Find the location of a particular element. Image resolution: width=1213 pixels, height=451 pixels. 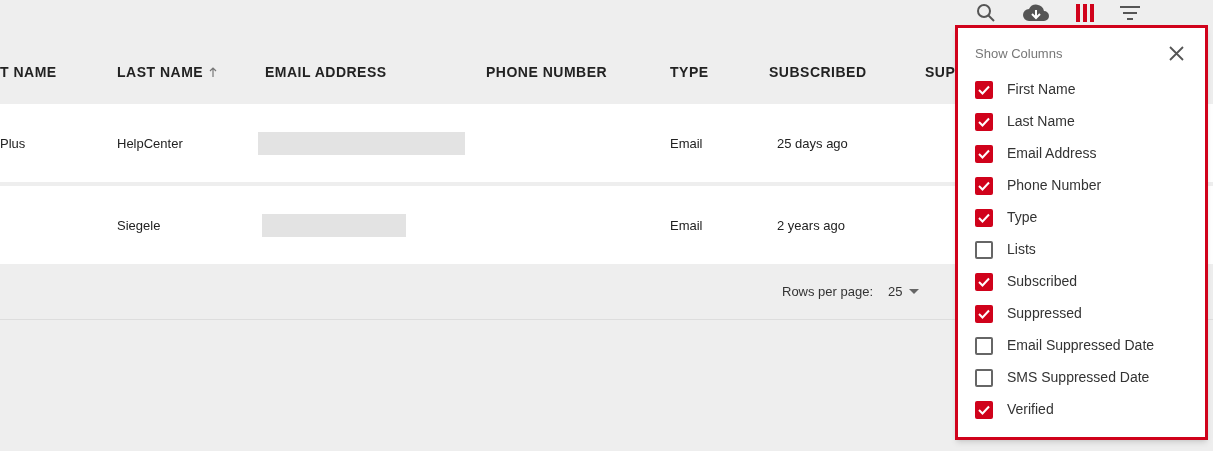

close-button is located at coordinates (1176, 53).